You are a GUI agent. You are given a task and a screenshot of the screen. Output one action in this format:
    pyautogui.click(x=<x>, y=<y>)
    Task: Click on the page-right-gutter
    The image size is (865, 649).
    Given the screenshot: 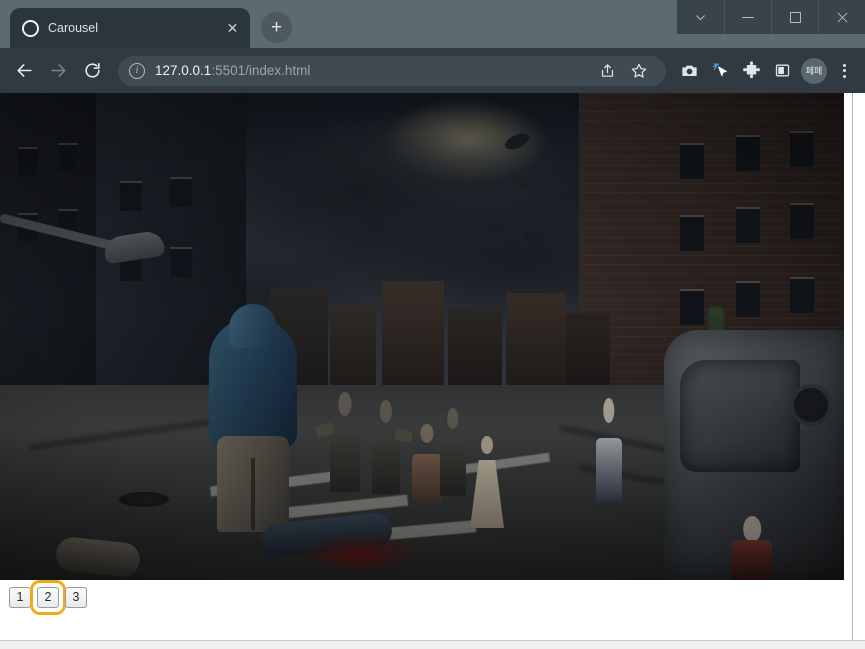 What is the action you would take?
    pyautogui.click(x=858, y=371)
    